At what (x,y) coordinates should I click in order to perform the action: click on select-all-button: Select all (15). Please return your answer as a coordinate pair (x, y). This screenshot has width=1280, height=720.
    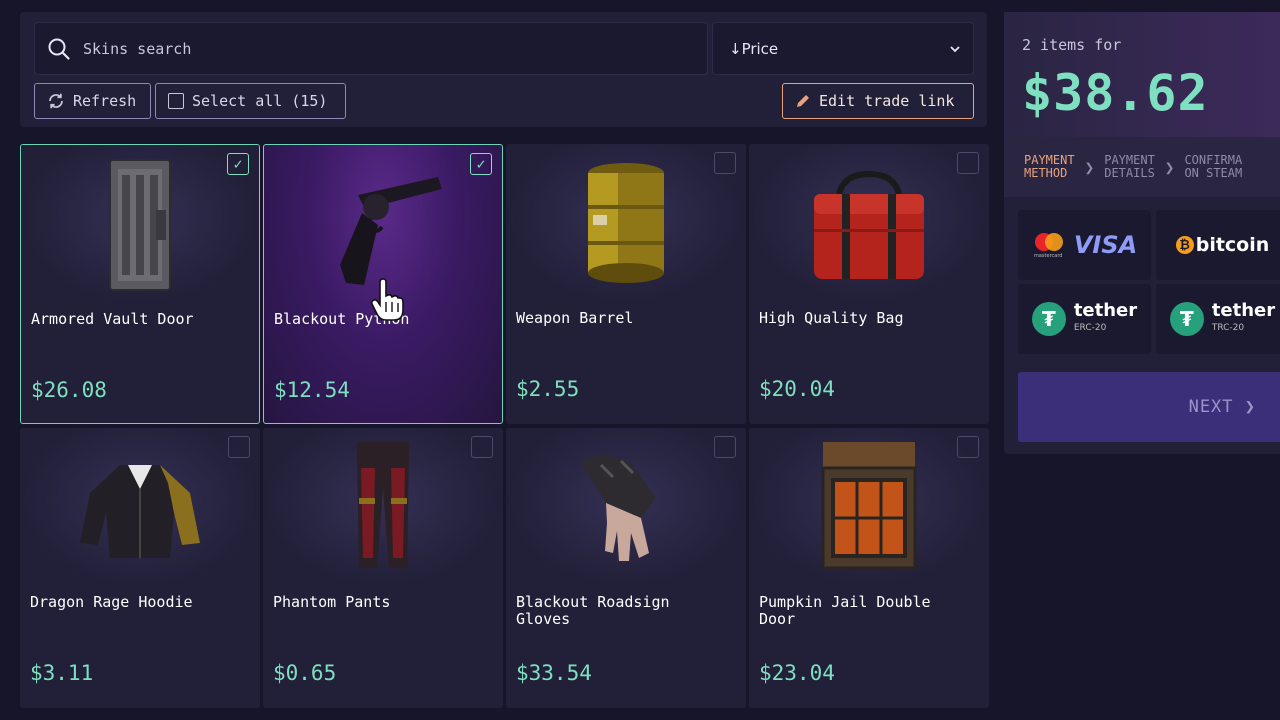
    Looking at the image, I should click on (250, 101).